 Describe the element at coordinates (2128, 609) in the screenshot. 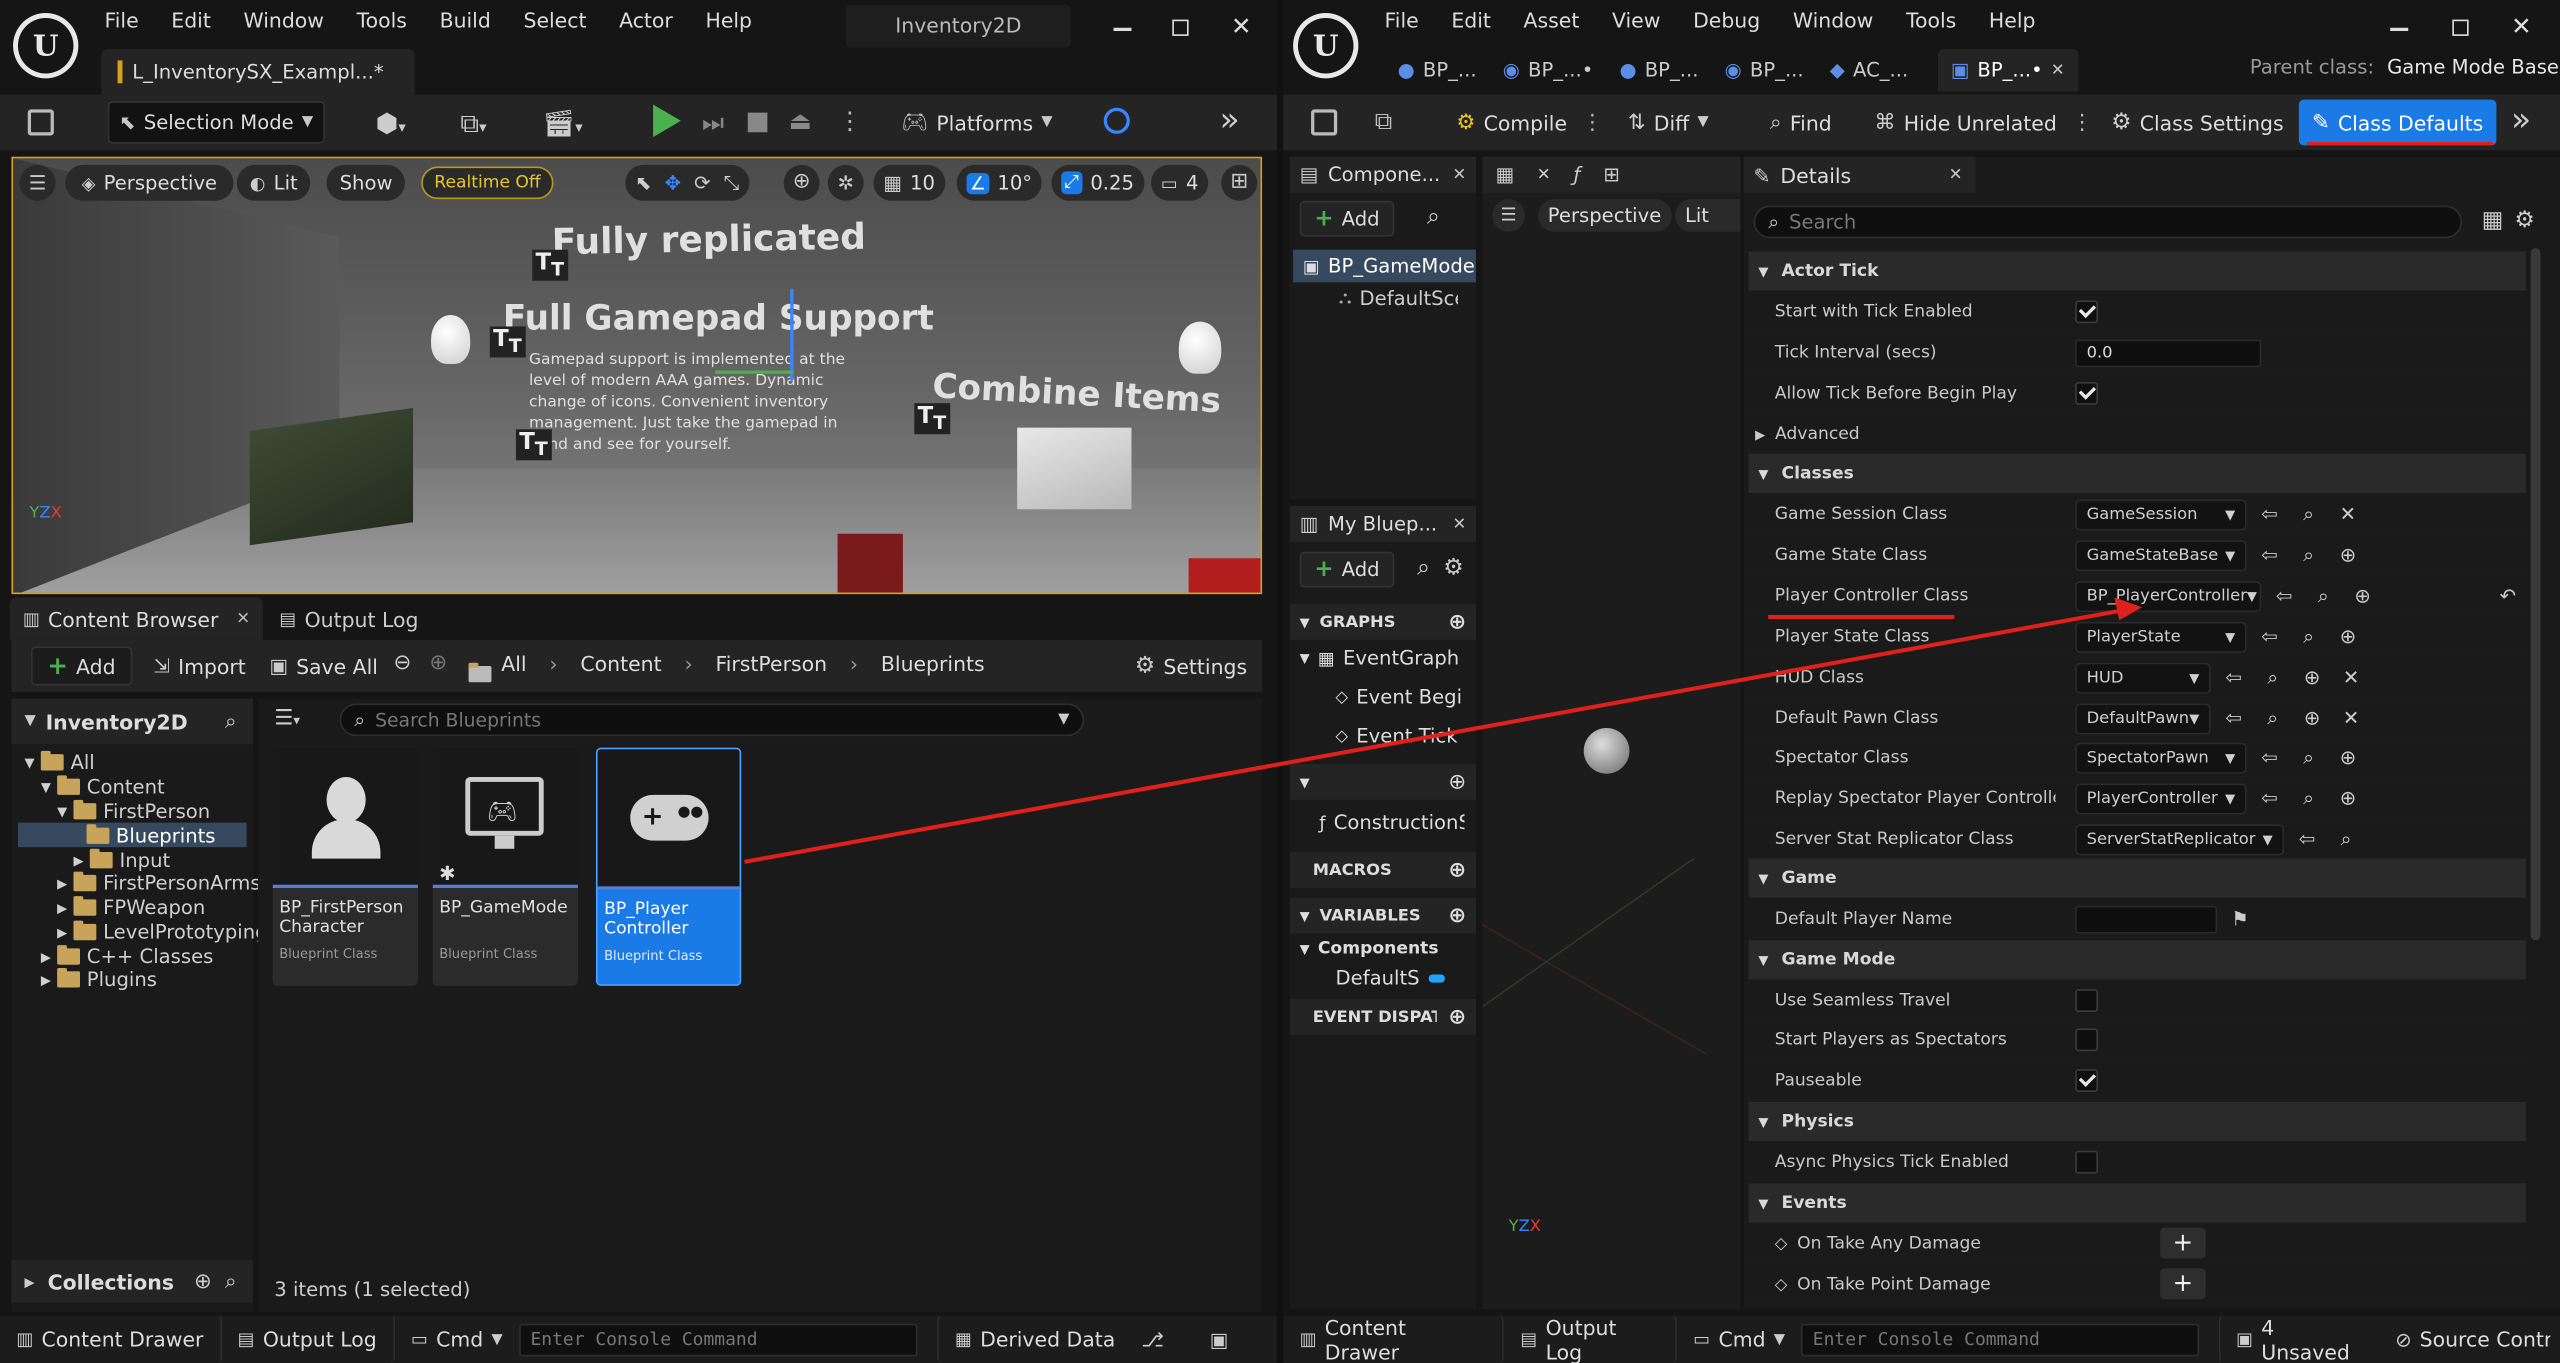

I see `annotation-arrow-head-icon` at that location.